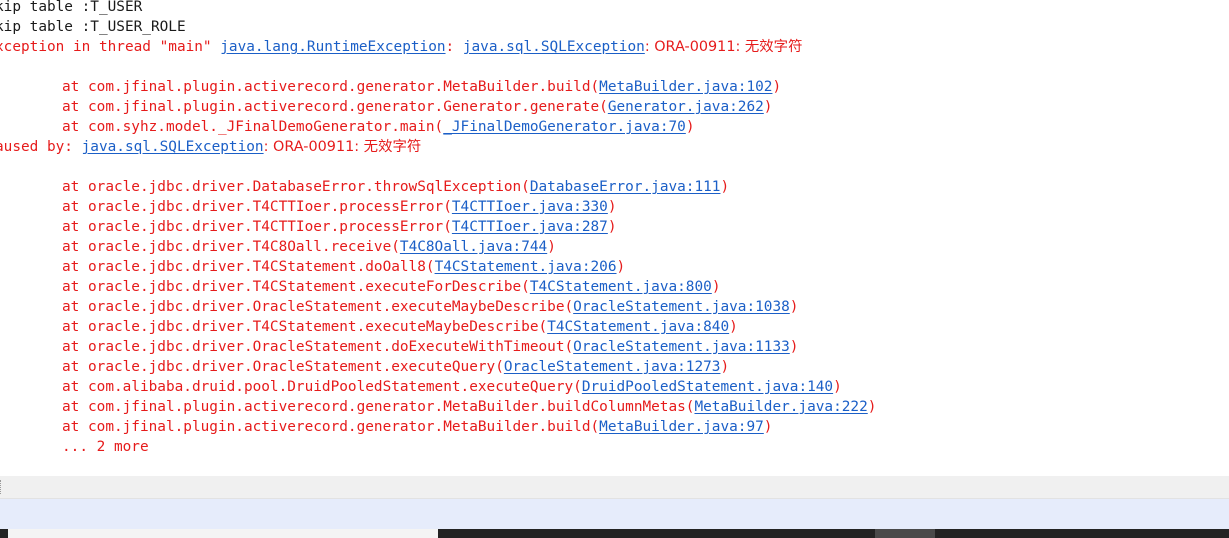  Describe the element at coordinates (342, 147) in the screenshot. I see `caused-by-message: : ORA-00911: 无效字符` at that location.